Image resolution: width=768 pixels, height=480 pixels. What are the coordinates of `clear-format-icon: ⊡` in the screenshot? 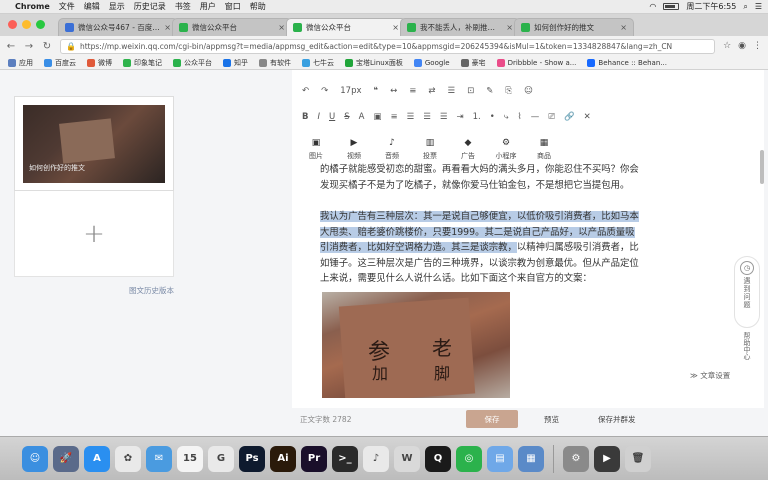 It's located at (470, 91).